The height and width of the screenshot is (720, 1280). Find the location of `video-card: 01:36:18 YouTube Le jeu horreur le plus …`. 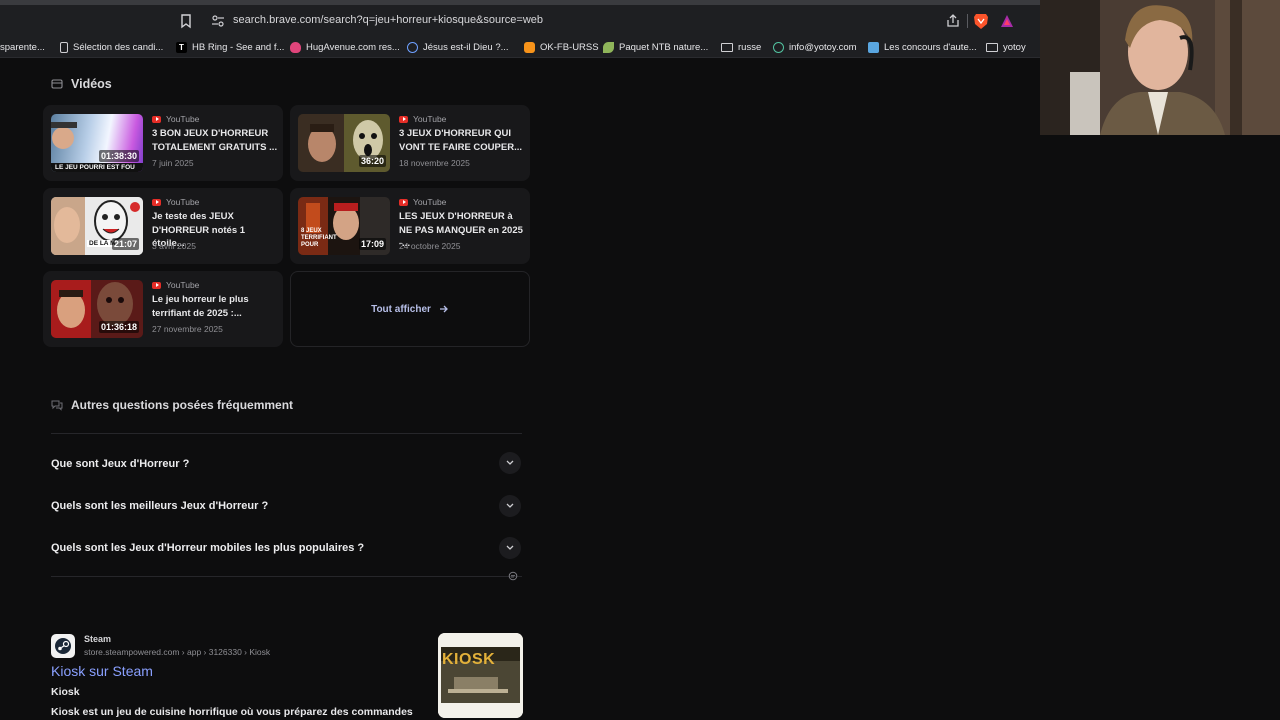

video-card: 01:36:18 YouTube Le jeu horreur le plus … is located at coordinates (163, 309).